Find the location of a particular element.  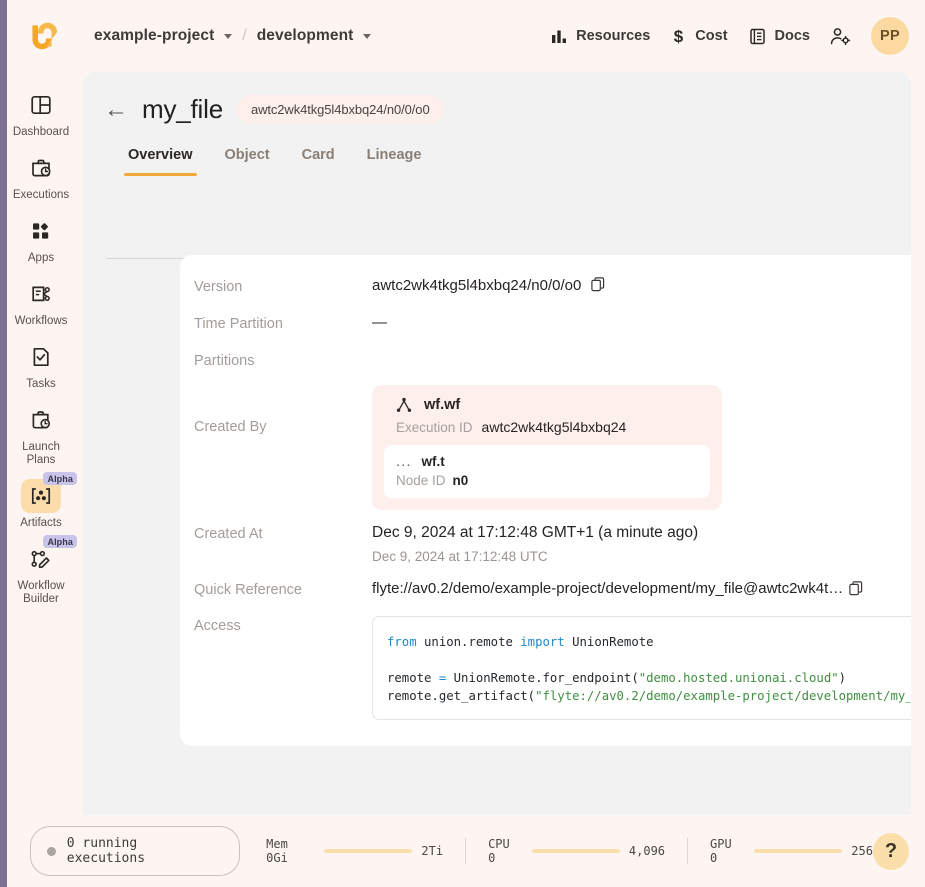

sidebar-item-artifacts: Alpha Artifacts is located at coordinates (41, 503).